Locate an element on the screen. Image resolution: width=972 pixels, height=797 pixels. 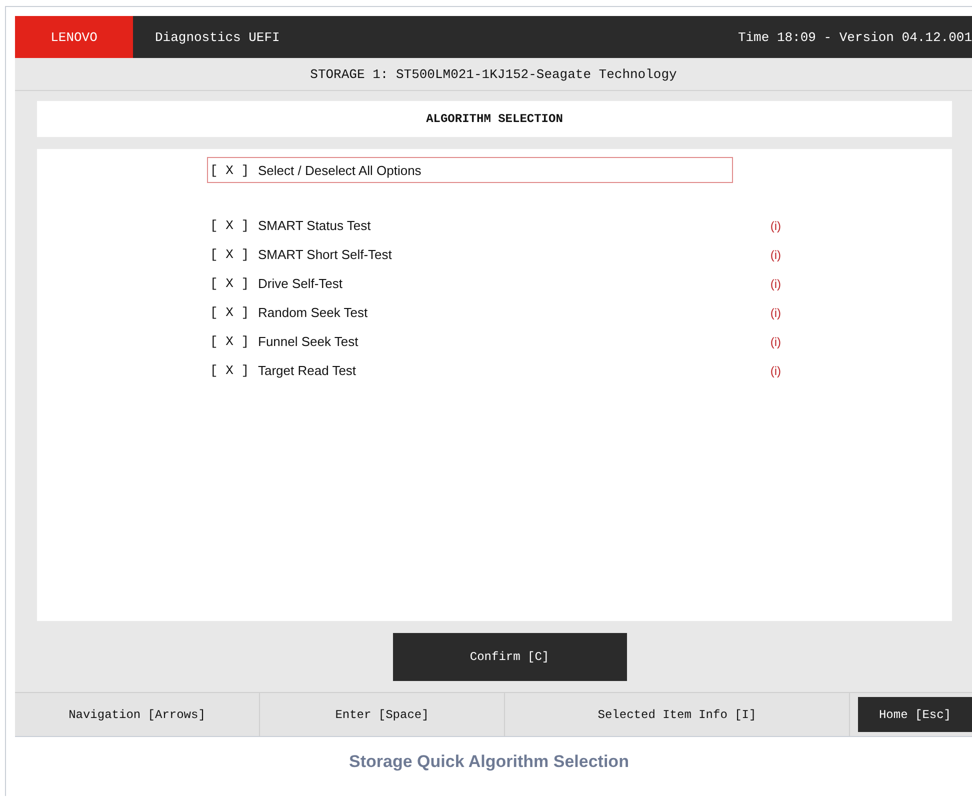
time-version: Time 18:09 - Version 04.12.001 is located at coordinates (855, 37).